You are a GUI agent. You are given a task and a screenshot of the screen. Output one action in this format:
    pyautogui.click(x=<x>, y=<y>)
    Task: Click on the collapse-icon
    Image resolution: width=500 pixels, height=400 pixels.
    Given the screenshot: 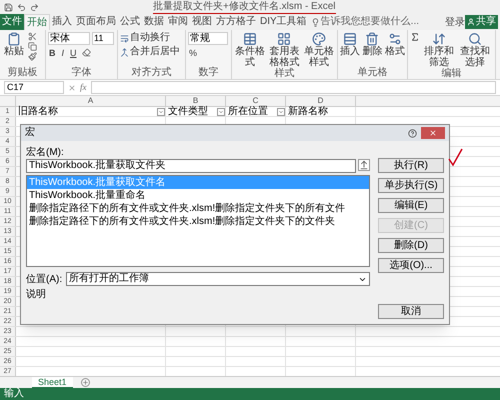 What is the action you would take?
    pyautogui.click(x=364, y=165)
    